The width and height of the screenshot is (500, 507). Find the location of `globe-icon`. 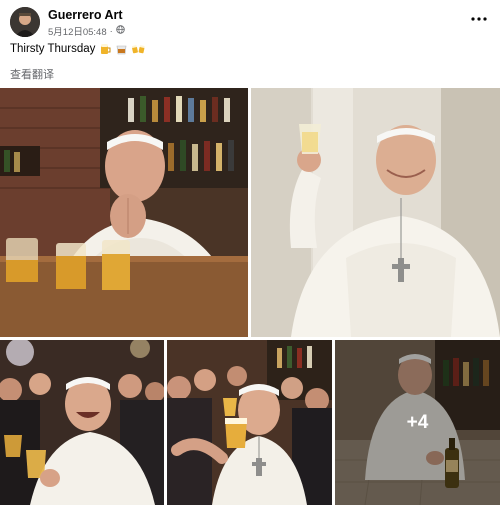

globe-icon is located at coordinates (120, 31).